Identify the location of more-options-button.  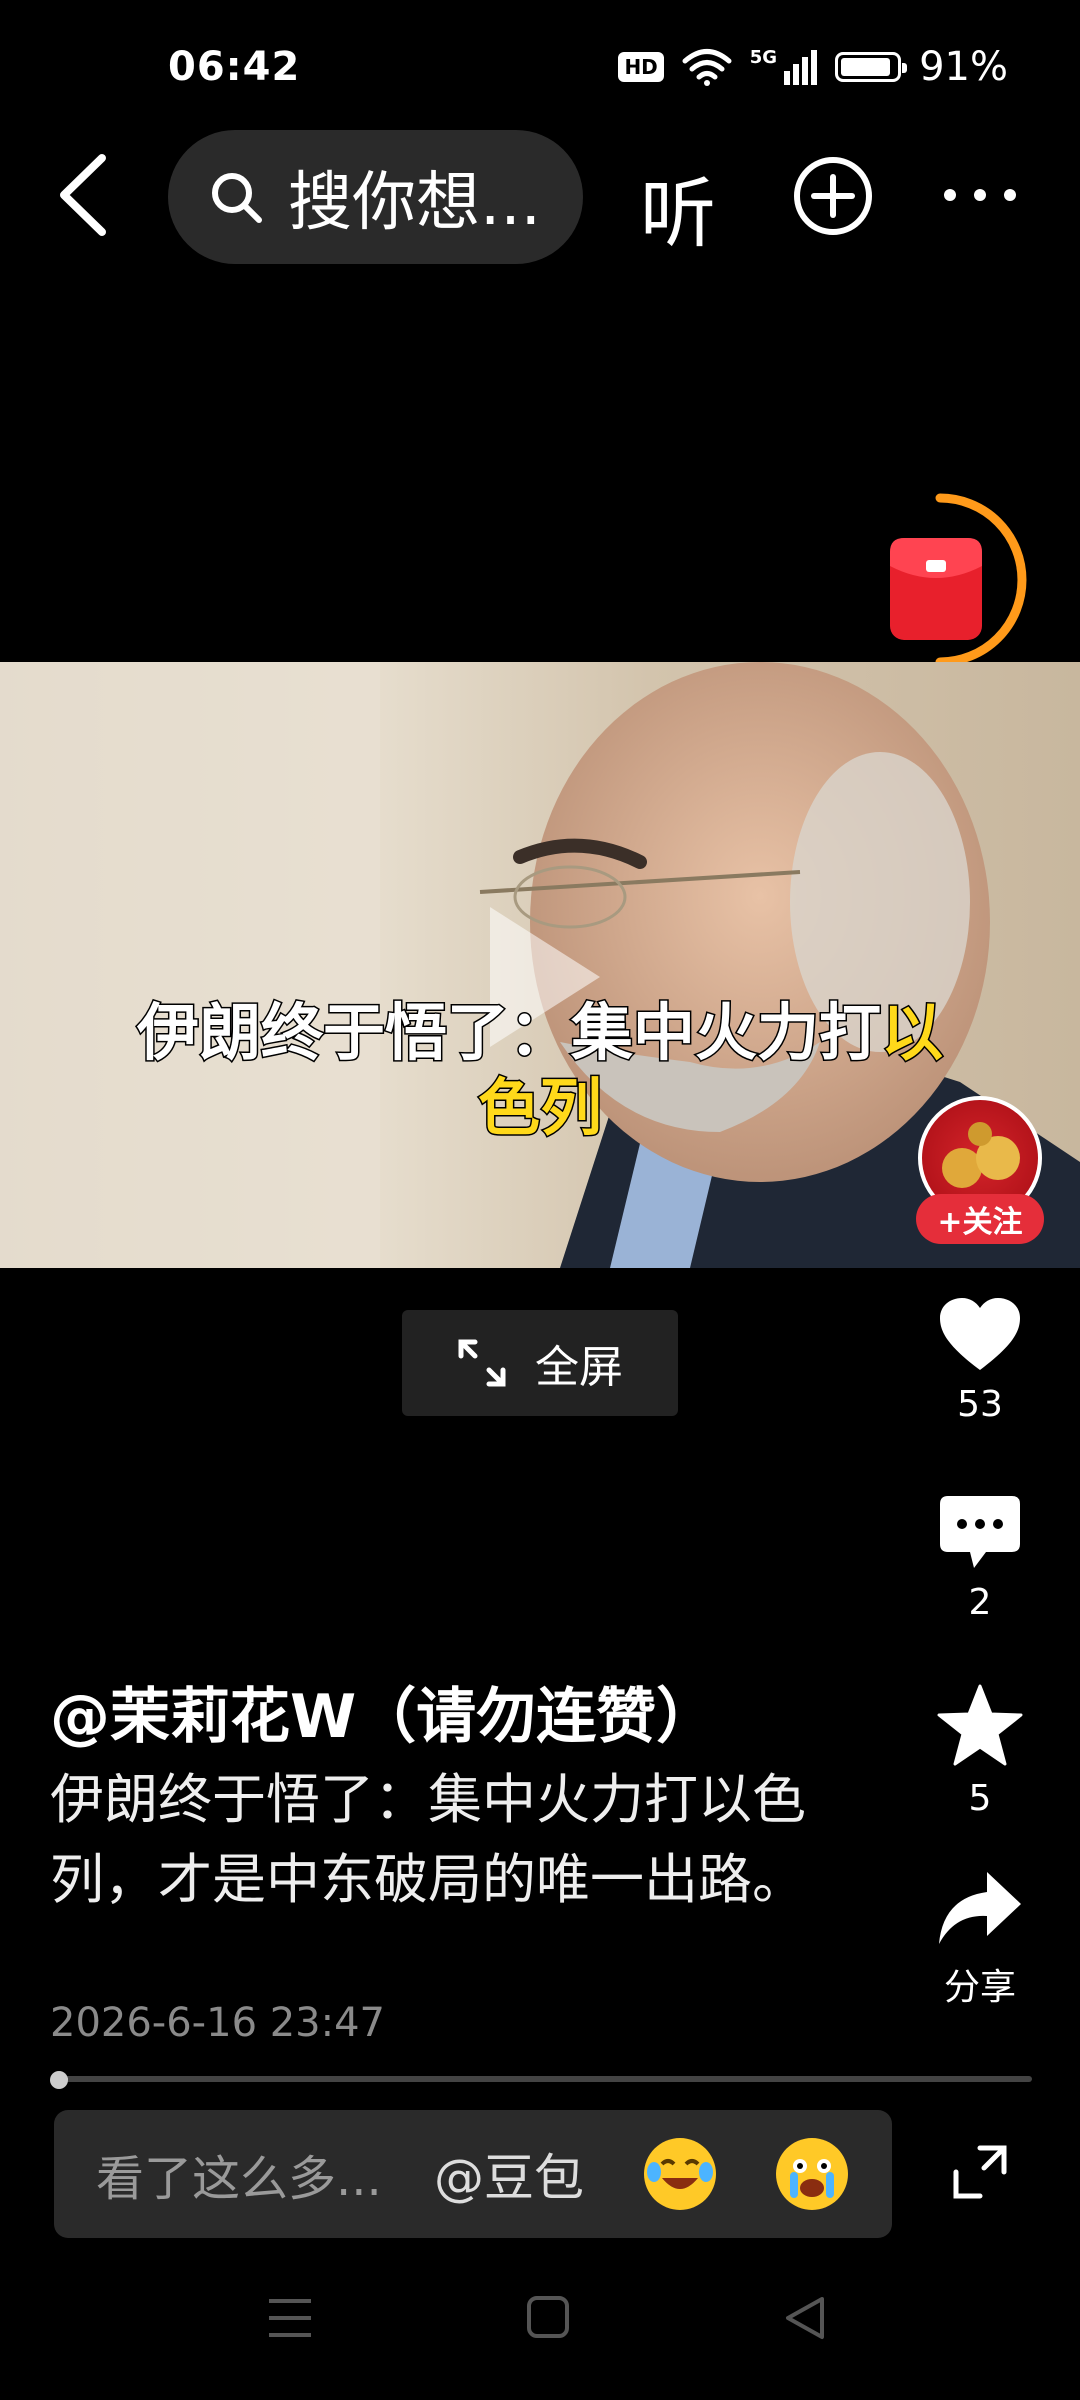
(980, 195).